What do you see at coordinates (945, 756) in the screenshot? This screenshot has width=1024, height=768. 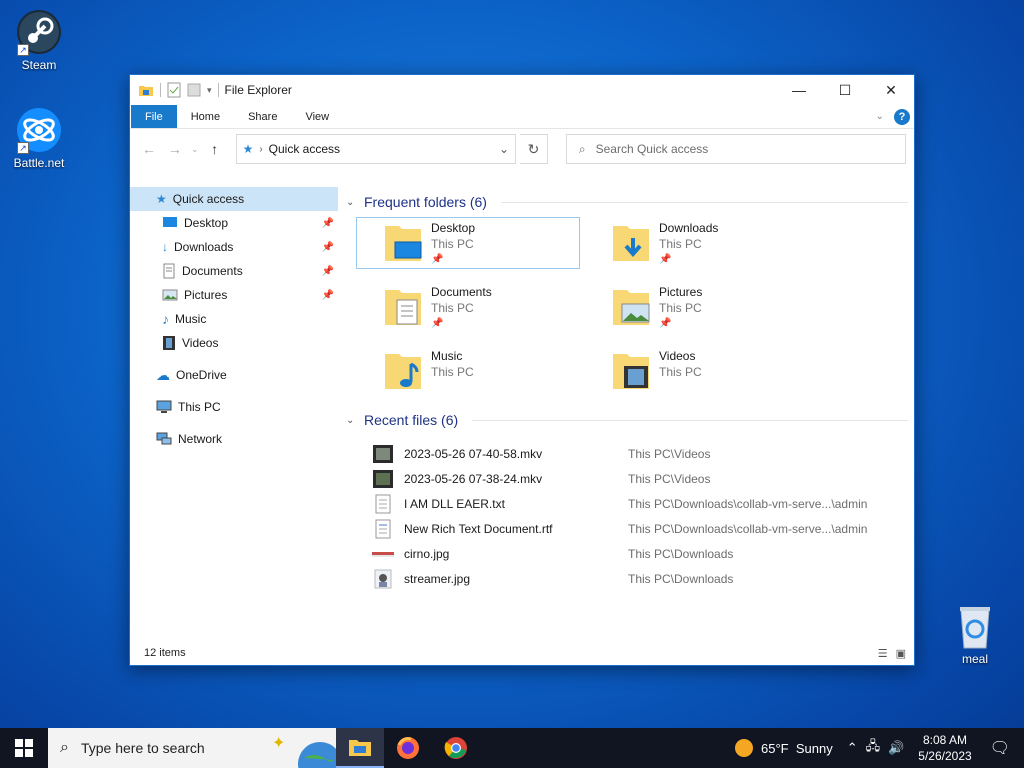 I see `date-text: 5/26/2023` at bounding box center [945, 756].